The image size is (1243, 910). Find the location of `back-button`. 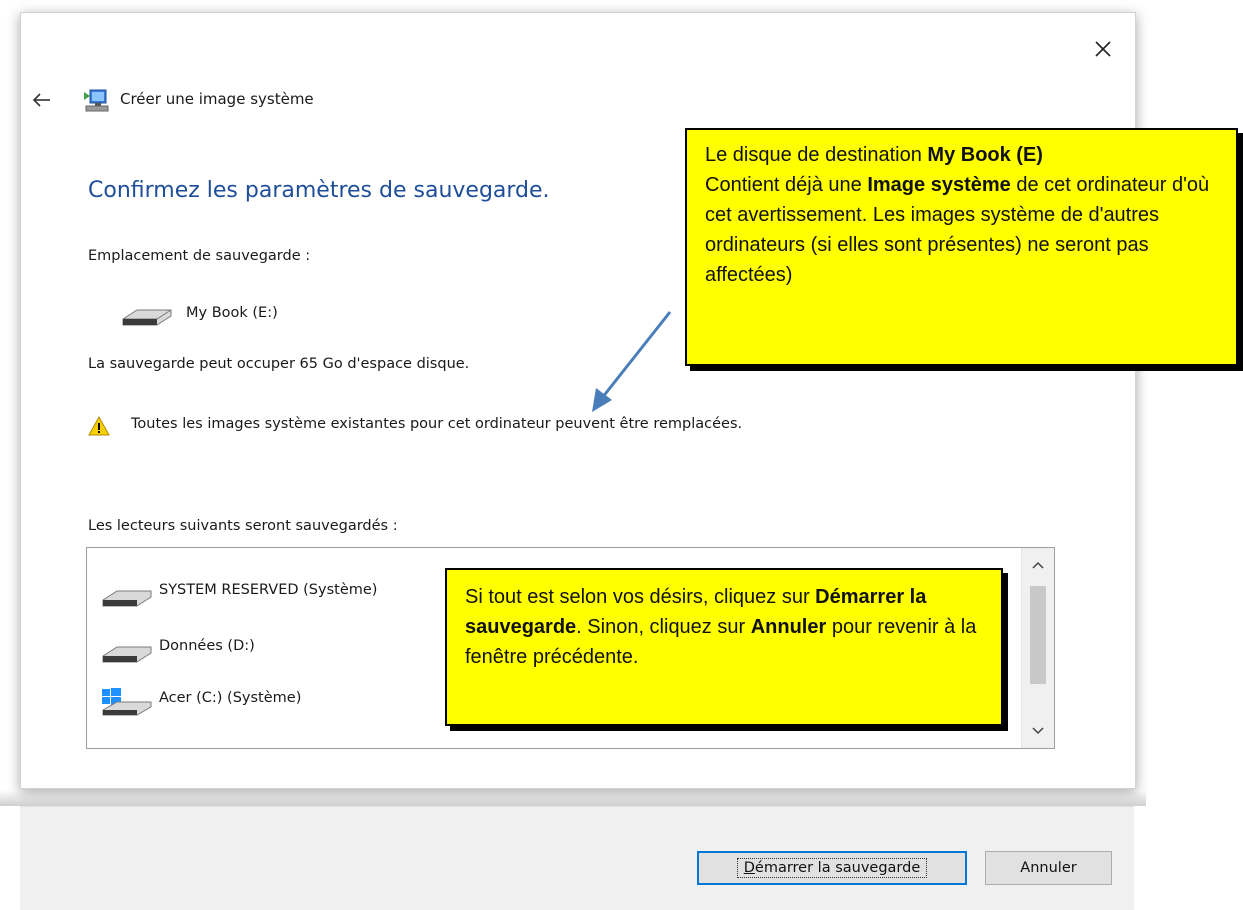

back-button is located at coordinates (42, 100).